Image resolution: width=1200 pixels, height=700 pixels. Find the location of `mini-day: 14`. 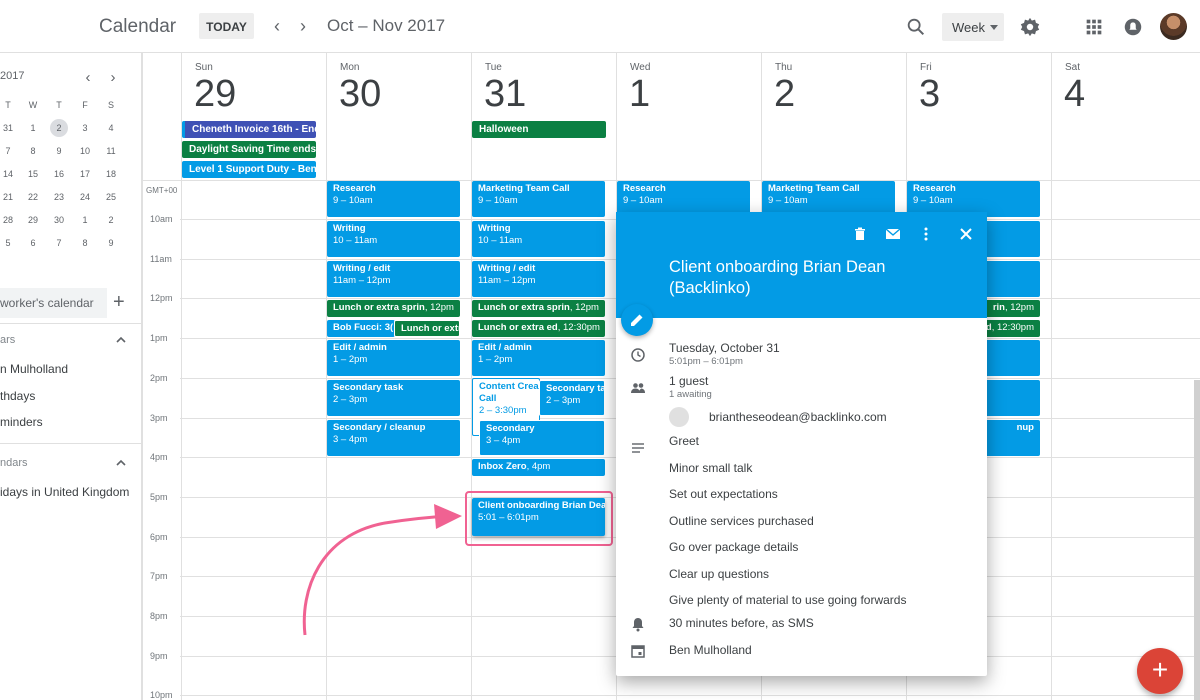

mini-day: 14 is located at coordinates (9, 174).